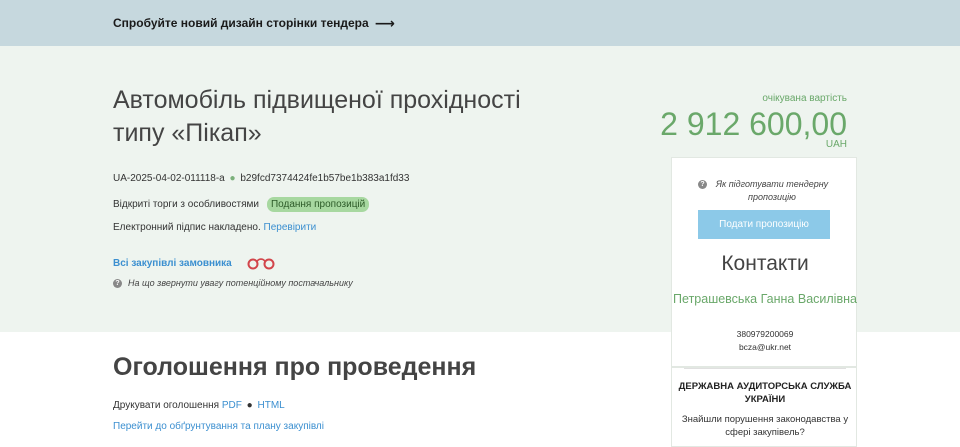 The image size is (960, 447). I want to click on new-design-link-label: Спробуйте новий дизайн сторінки тендера, so click(241, 23).